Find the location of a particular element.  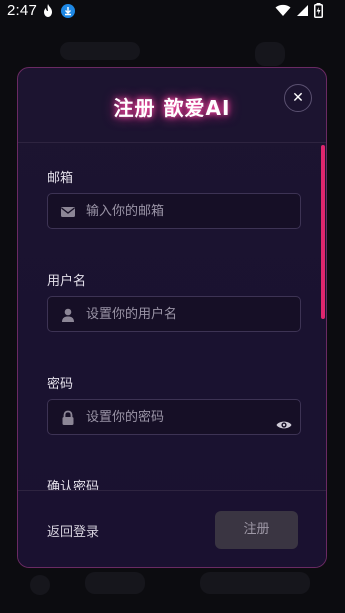

email-label: 邮箱 is located at coordinates (60, 178).